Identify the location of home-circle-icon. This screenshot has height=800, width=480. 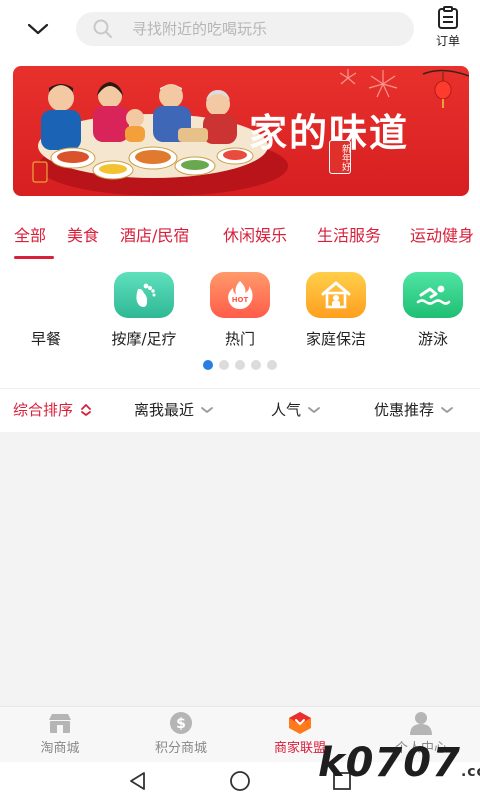
(240, 781).